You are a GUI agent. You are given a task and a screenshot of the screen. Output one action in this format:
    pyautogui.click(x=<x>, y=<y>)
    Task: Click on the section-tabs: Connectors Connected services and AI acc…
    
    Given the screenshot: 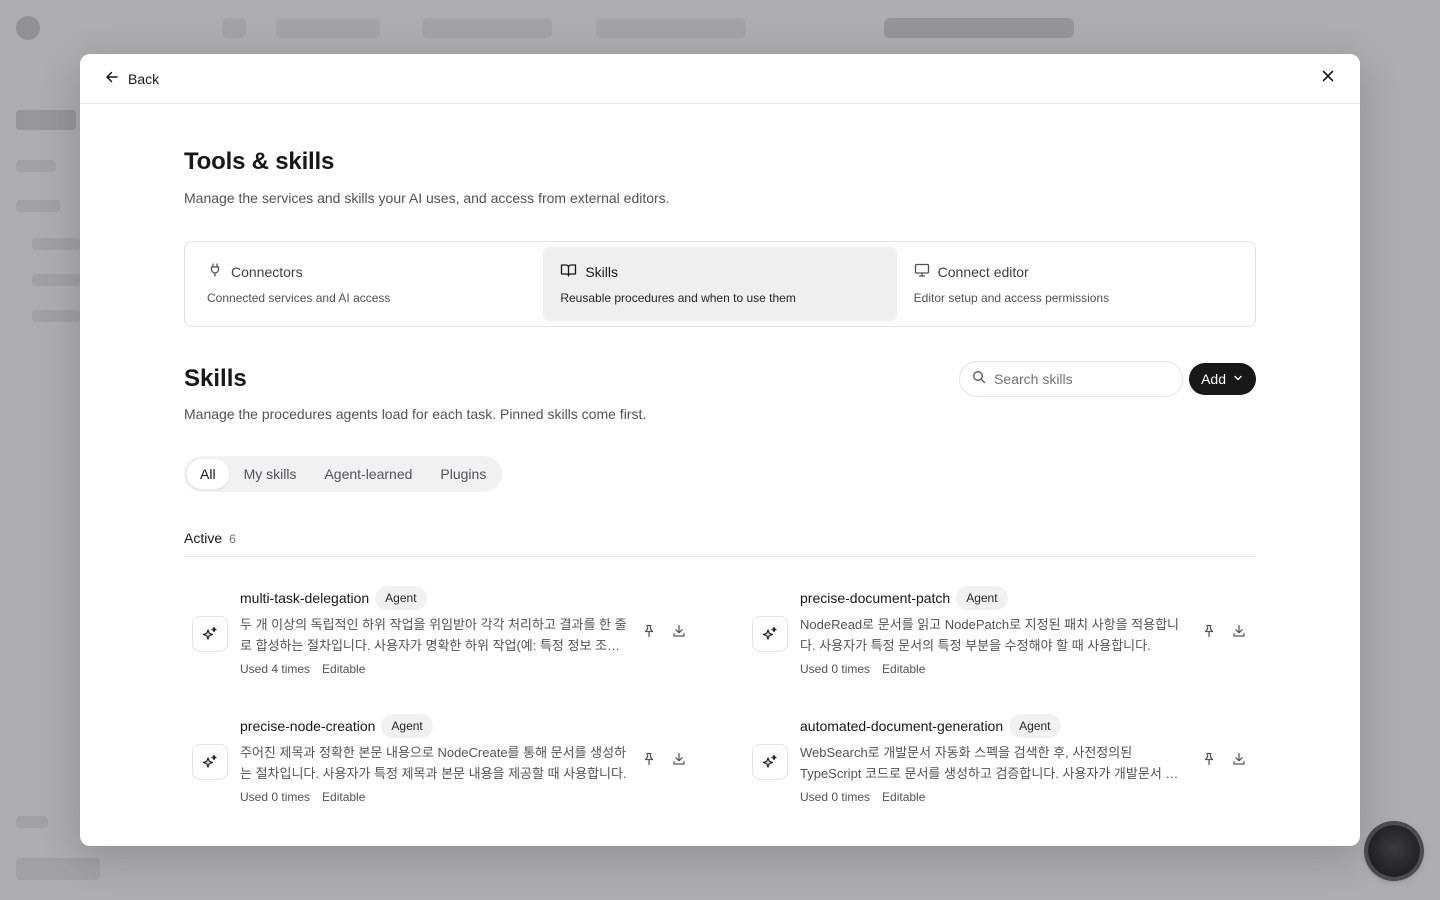 What is the action you would take?
    pyautogui.click(x=720, y=284)
    